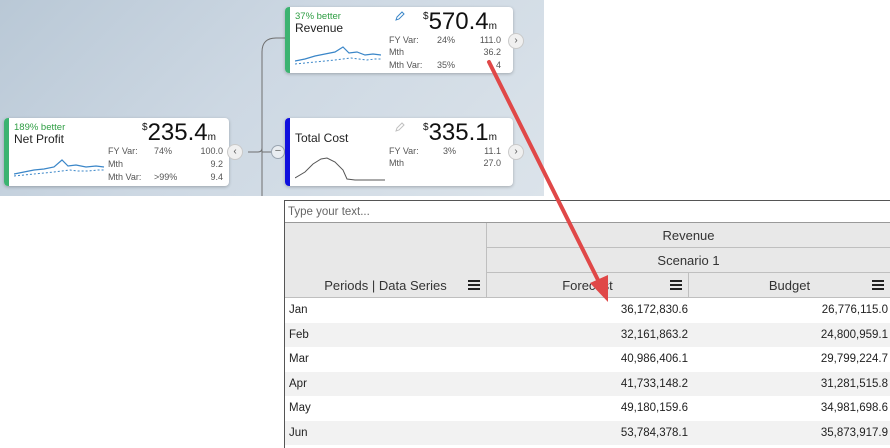  I want to click on search-input, so click(587, 211).